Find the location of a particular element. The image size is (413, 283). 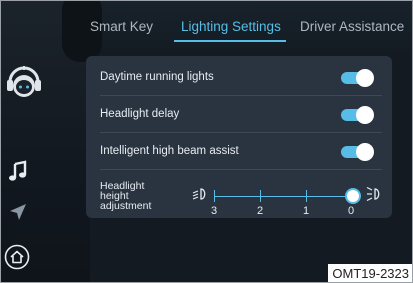

music-icon is located at coordinates (18, 171).